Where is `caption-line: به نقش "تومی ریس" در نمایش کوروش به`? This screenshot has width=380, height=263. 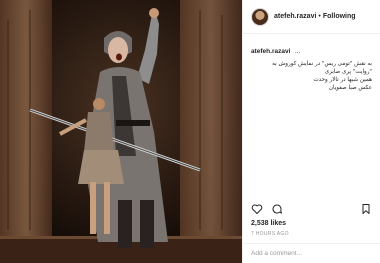 caption-line: به نقش "تومی ریس" در نمایش کوروش به is located at coordinates (322, 64).